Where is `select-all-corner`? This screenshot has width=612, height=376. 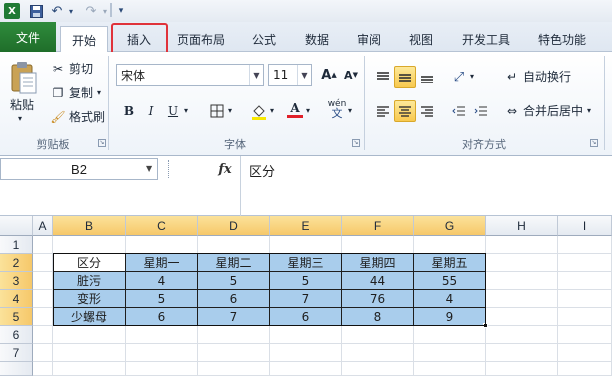
select-all-corner is located at coordinates (16, 226).